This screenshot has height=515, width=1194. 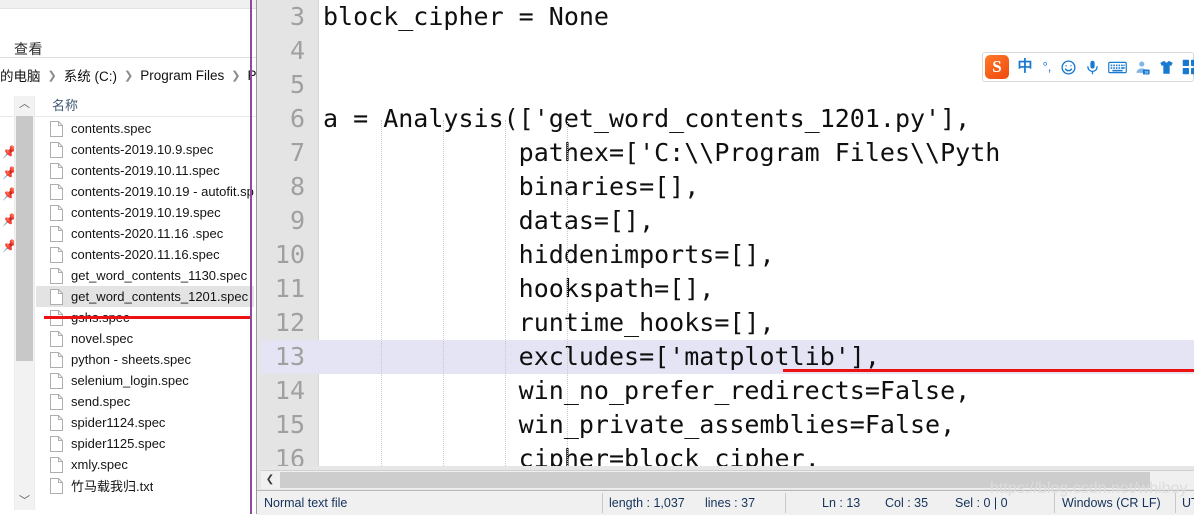 What do you see at coordinates (148, 317) in the screenshot?
I see `red-annotation-underline-file` at bounding box center [148, 317].